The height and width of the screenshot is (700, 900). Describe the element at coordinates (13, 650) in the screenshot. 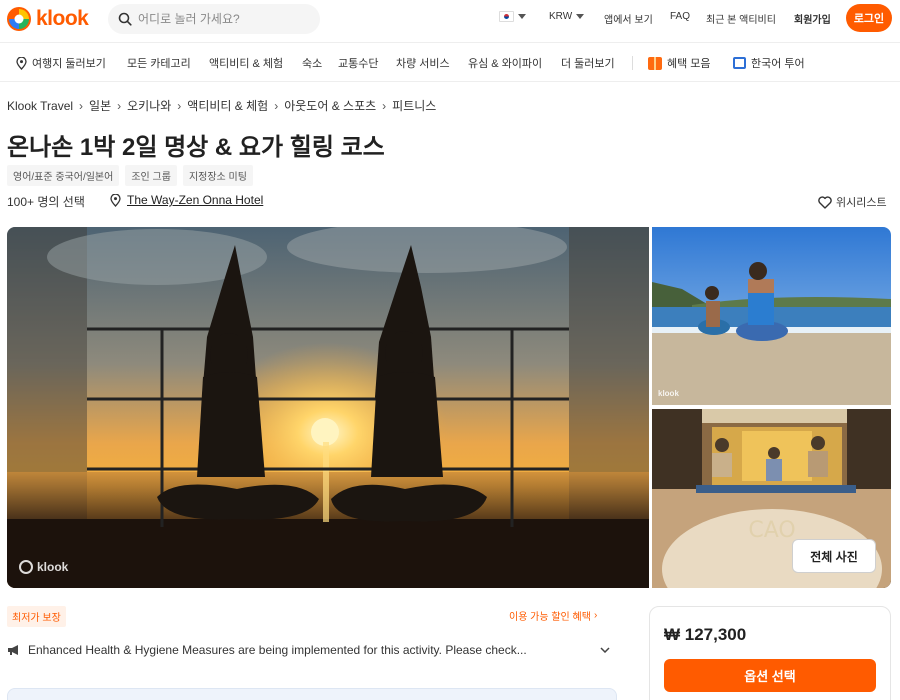

I see `megaphone-icon` at that location.